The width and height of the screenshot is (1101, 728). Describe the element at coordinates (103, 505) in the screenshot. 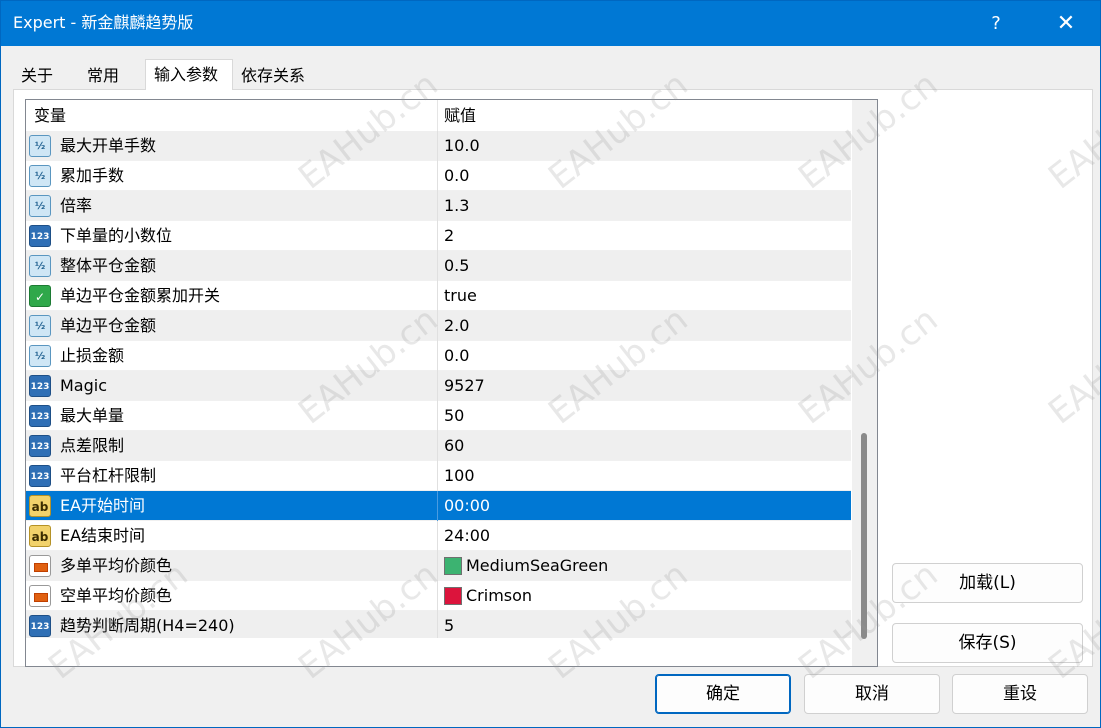

I see `parameter-name: EA开始时间` at that location.